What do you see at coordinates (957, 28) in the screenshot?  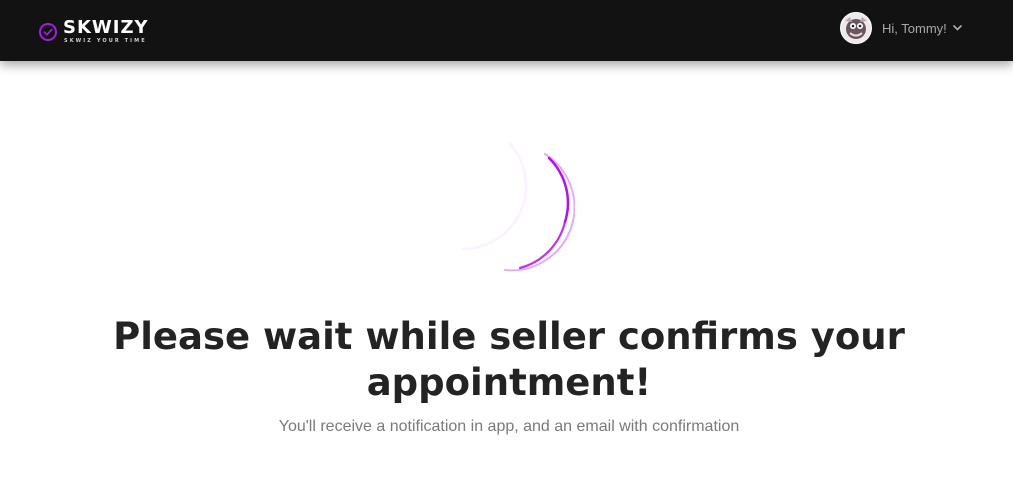 I see `chevron-down-icon` at bounding box center [957, 28].